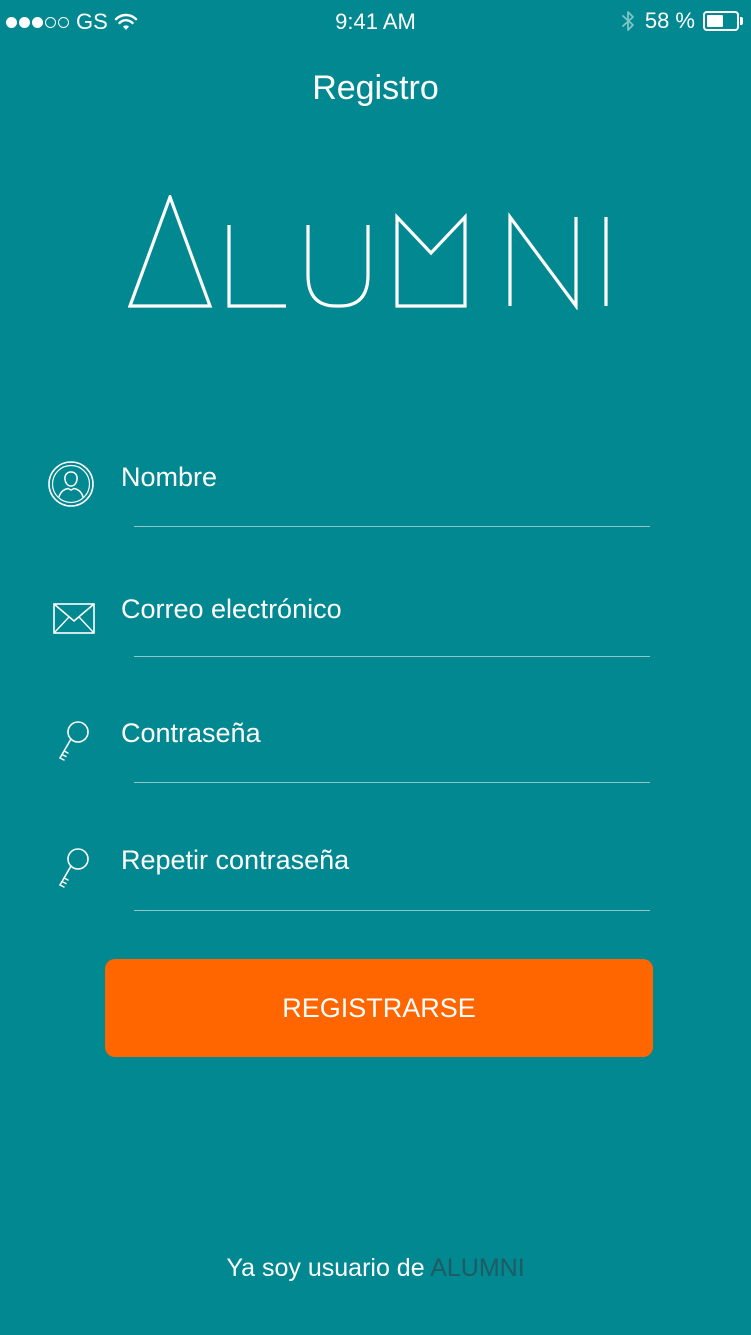 This screenshot has height=1335, width=751. I want to click on email-underline, so click(392, 656).